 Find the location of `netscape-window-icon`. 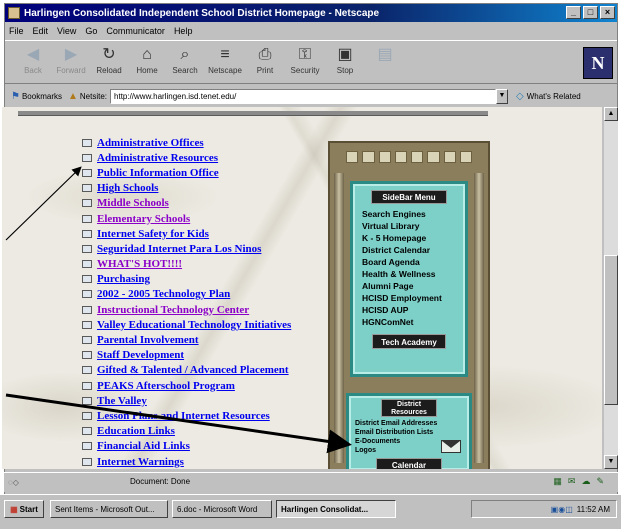

netscape-window-icon is located at coordinates (14, 13).